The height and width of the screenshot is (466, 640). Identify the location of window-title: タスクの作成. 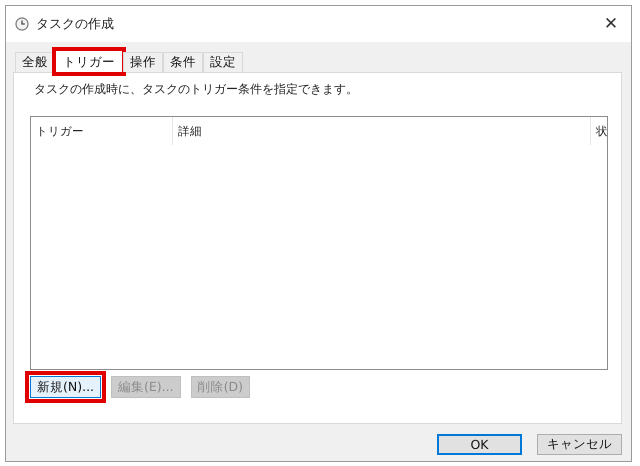
(75, 24).